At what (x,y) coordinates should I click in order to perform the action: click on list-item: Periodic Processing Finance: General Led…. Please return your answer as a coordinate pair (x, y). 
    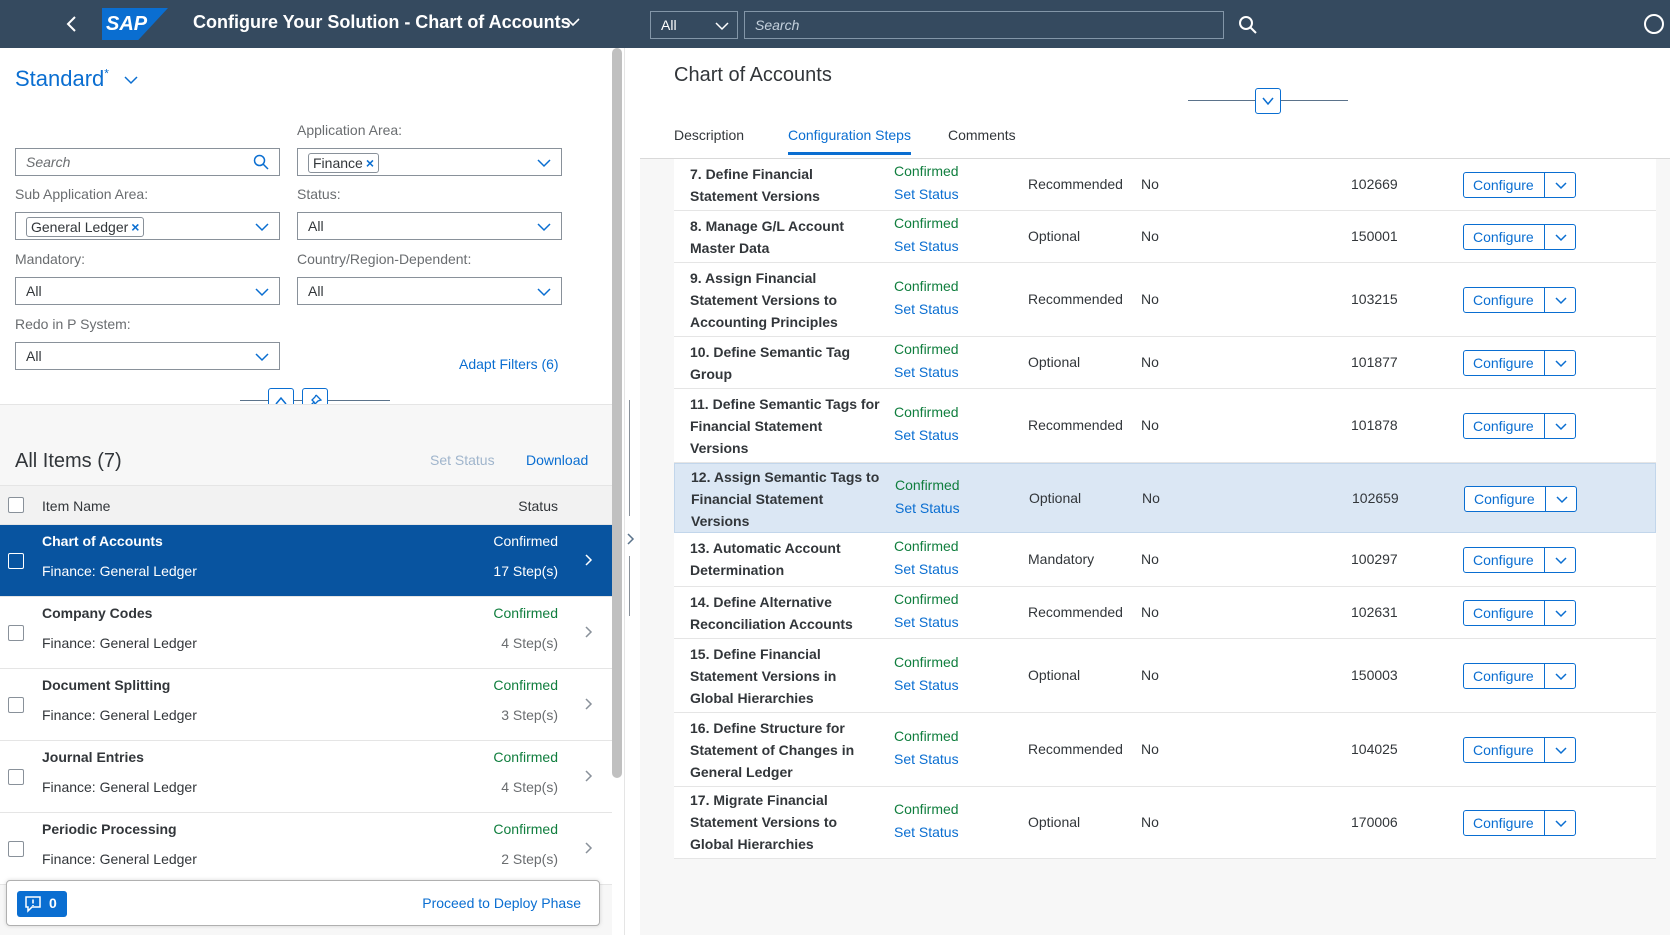
    Looking at the image, I should click on (306, 849).